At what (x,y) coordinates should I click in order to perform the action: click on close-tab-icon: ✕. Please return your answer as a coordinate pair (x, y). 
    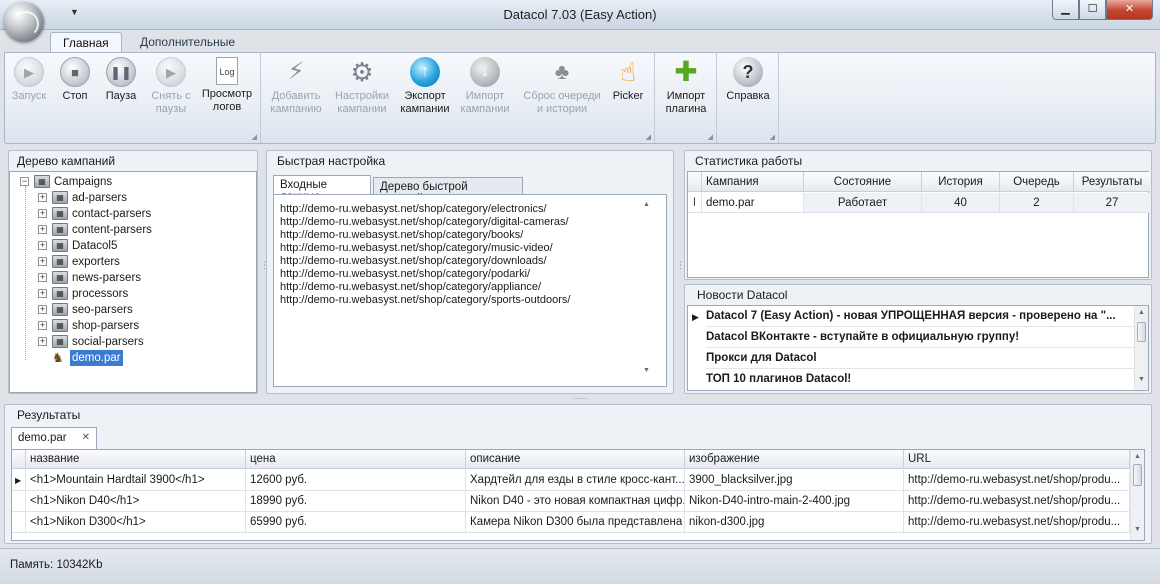
    Looking at the image, I should click on (86, 437).